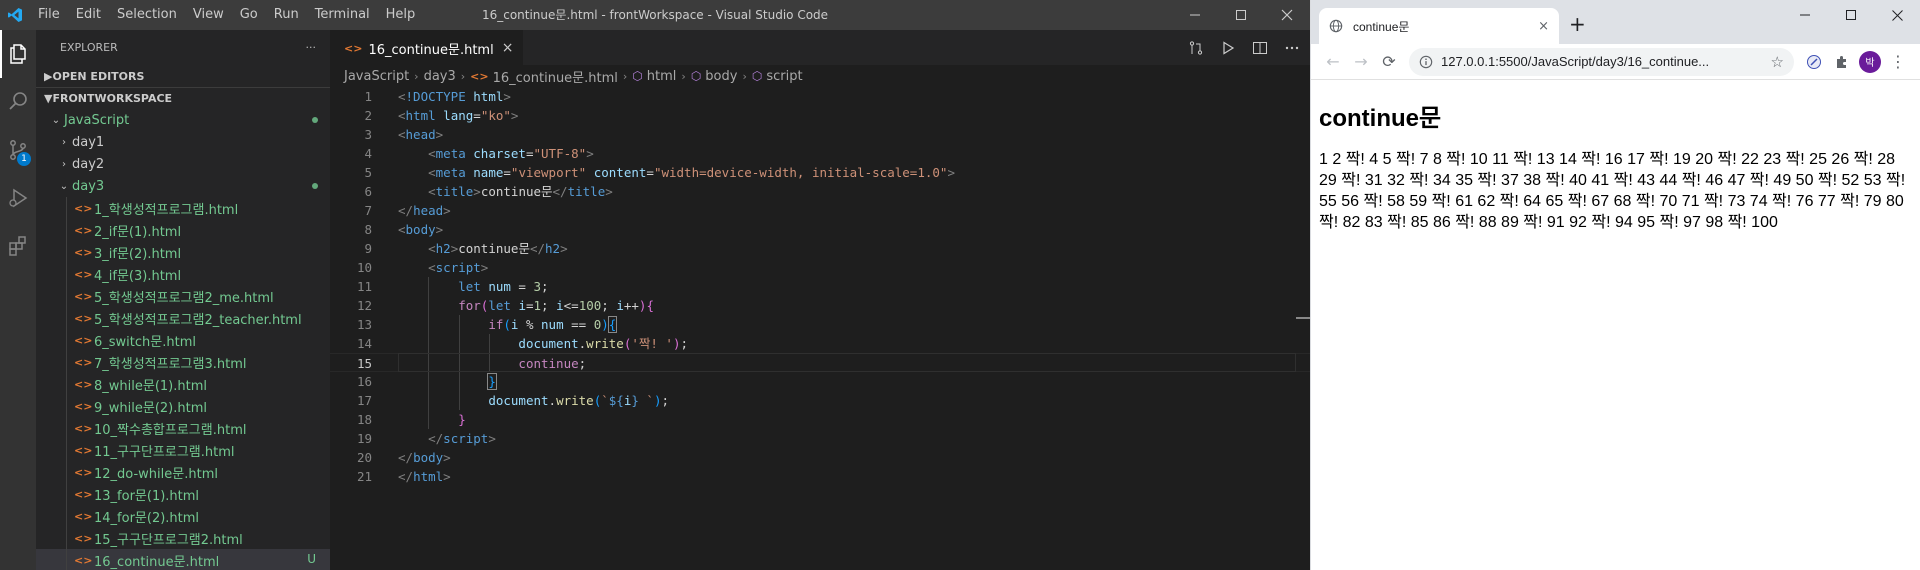 Image resolution: width=1920 pixels, height=570 pixels. I want to click on code-token: continue문, so click(494, 248).